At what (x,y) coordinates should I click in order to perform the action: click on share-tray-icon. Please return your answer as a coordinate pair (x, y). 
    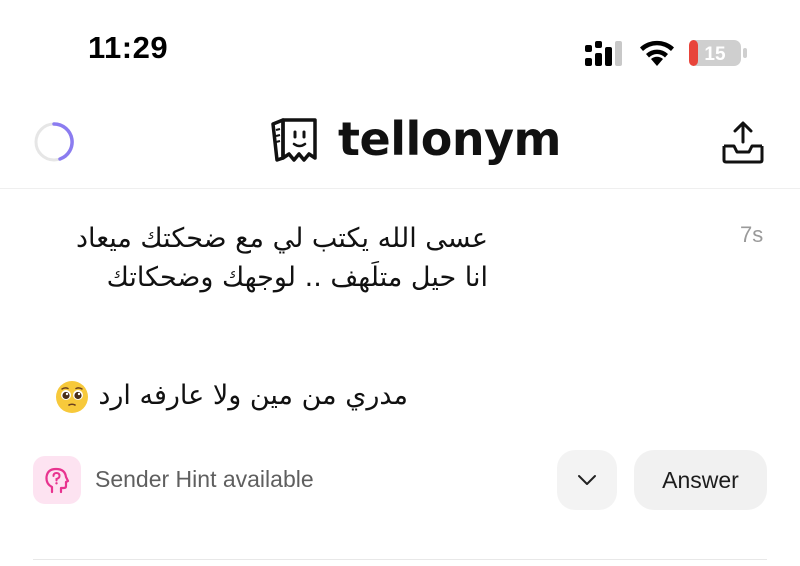
    Looking at the image, I should click on (743, 143).